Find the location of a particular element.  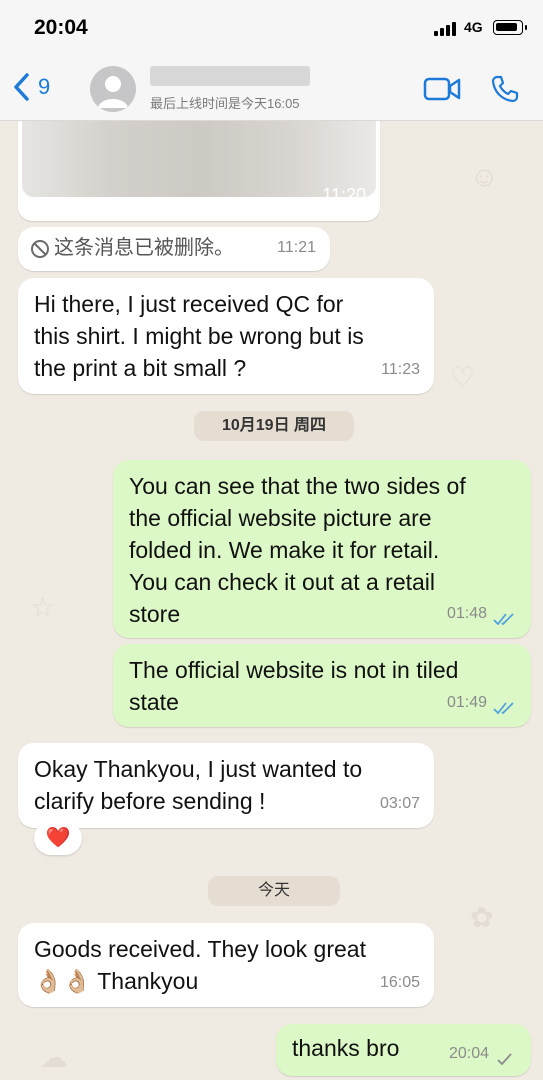

wallpaper-doodle: ✿ is located at coordinates (482, 917).